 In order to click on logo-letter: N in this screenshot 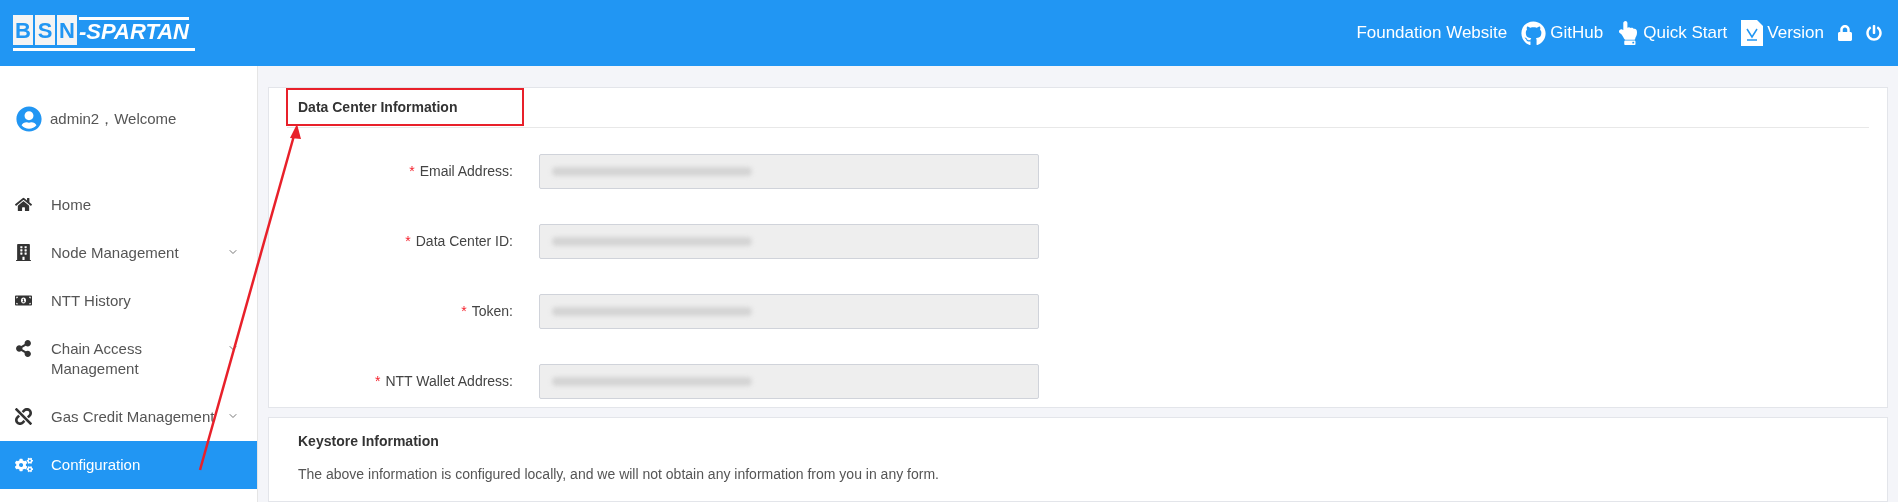, I will do `click(67, 30)`.